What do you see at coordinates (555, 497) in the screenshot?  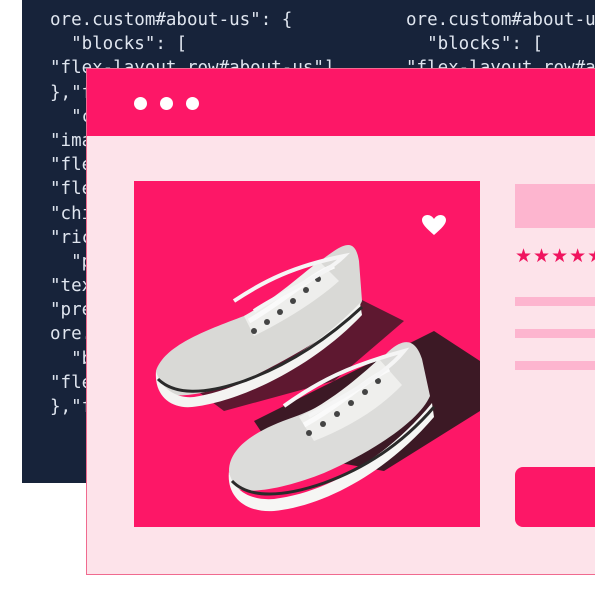 I see `add-to-cart-button` at bounding box center [555, 497].